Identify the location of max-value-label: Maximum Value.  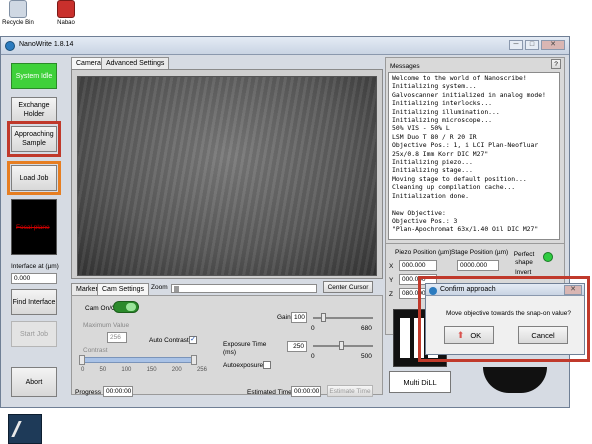
(106, 325).